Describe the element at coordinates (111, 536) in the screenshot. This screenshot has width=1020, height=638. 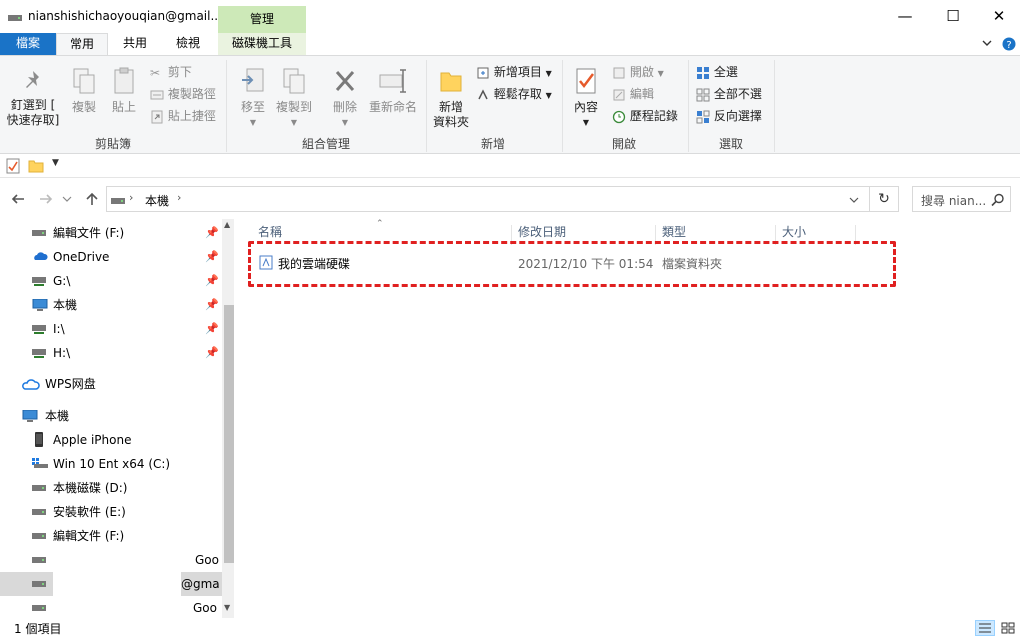
I see `nav-item-f: 編輯文件 (F:)` at that location.